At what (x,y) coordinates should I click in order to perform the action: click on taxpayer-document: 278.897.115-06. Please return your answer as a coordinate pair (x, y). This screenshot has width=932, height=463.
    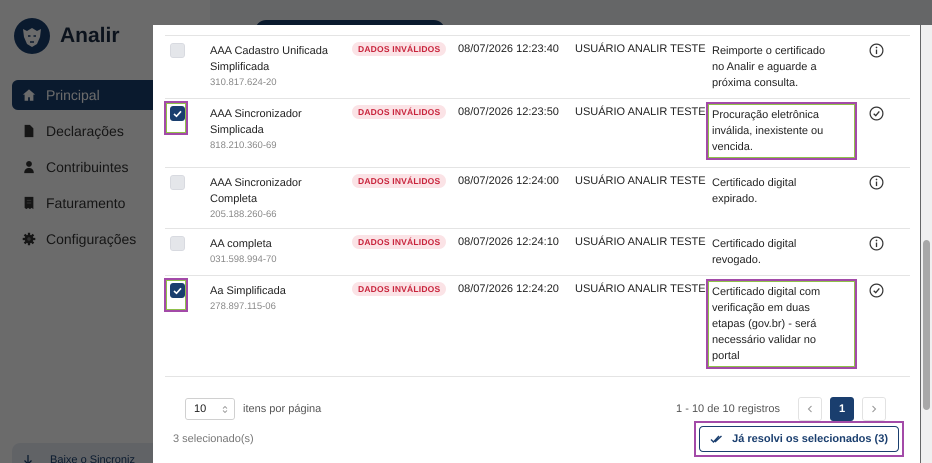
    Looking at the image, I should click on (243, 307).